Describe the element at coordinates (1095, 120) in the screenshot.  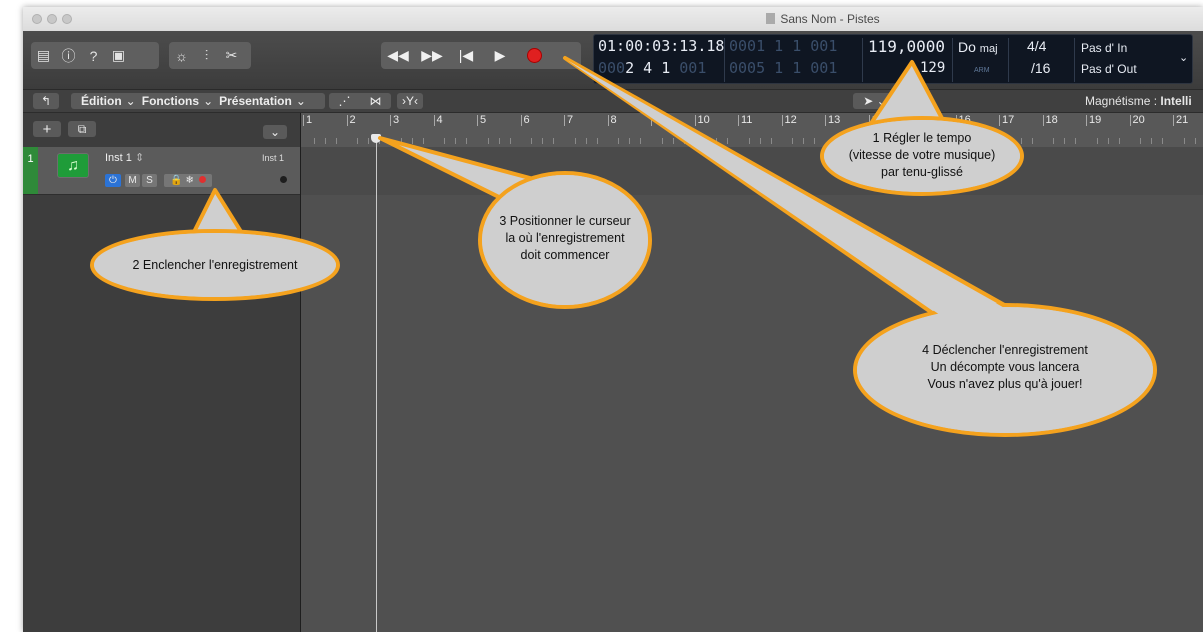
I see `ruler-bar-label: 19` at that location.